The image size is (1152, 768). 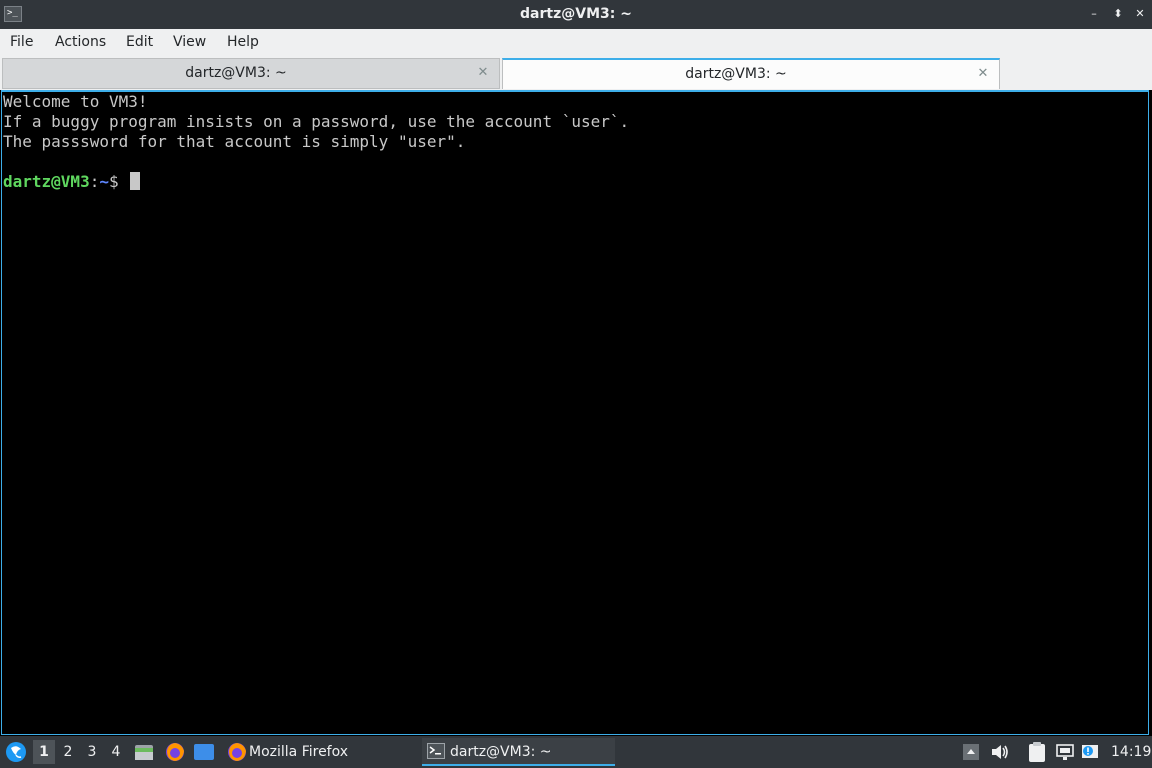 I want to click on window-titlebar: >_ dartz@VM3: ~ – ⬍ ✕, so click(x=576, y=14).